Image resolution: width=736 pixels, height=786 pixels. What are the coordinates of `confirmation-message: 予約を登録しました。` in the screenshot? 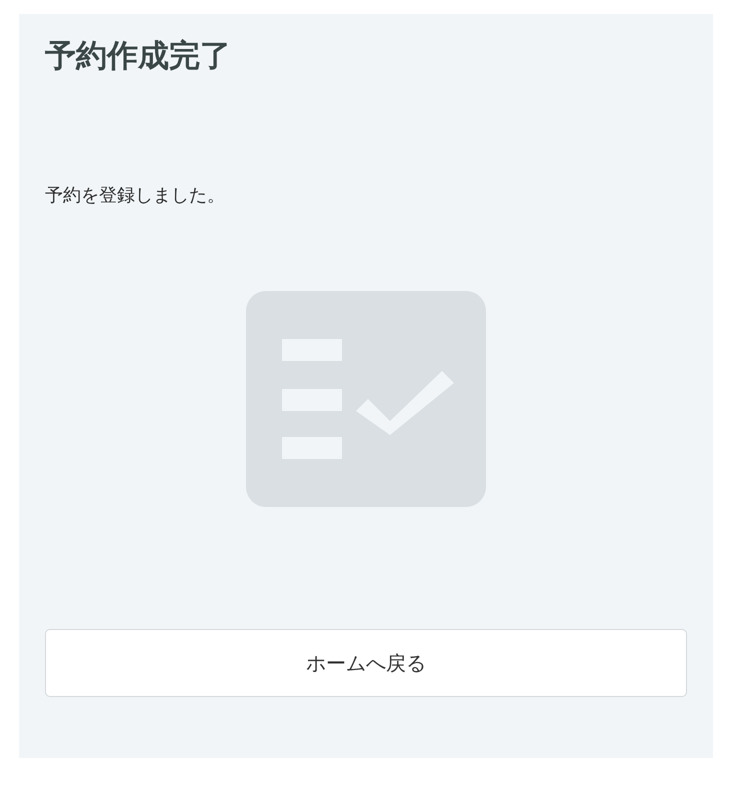 It's located at (135, 196).